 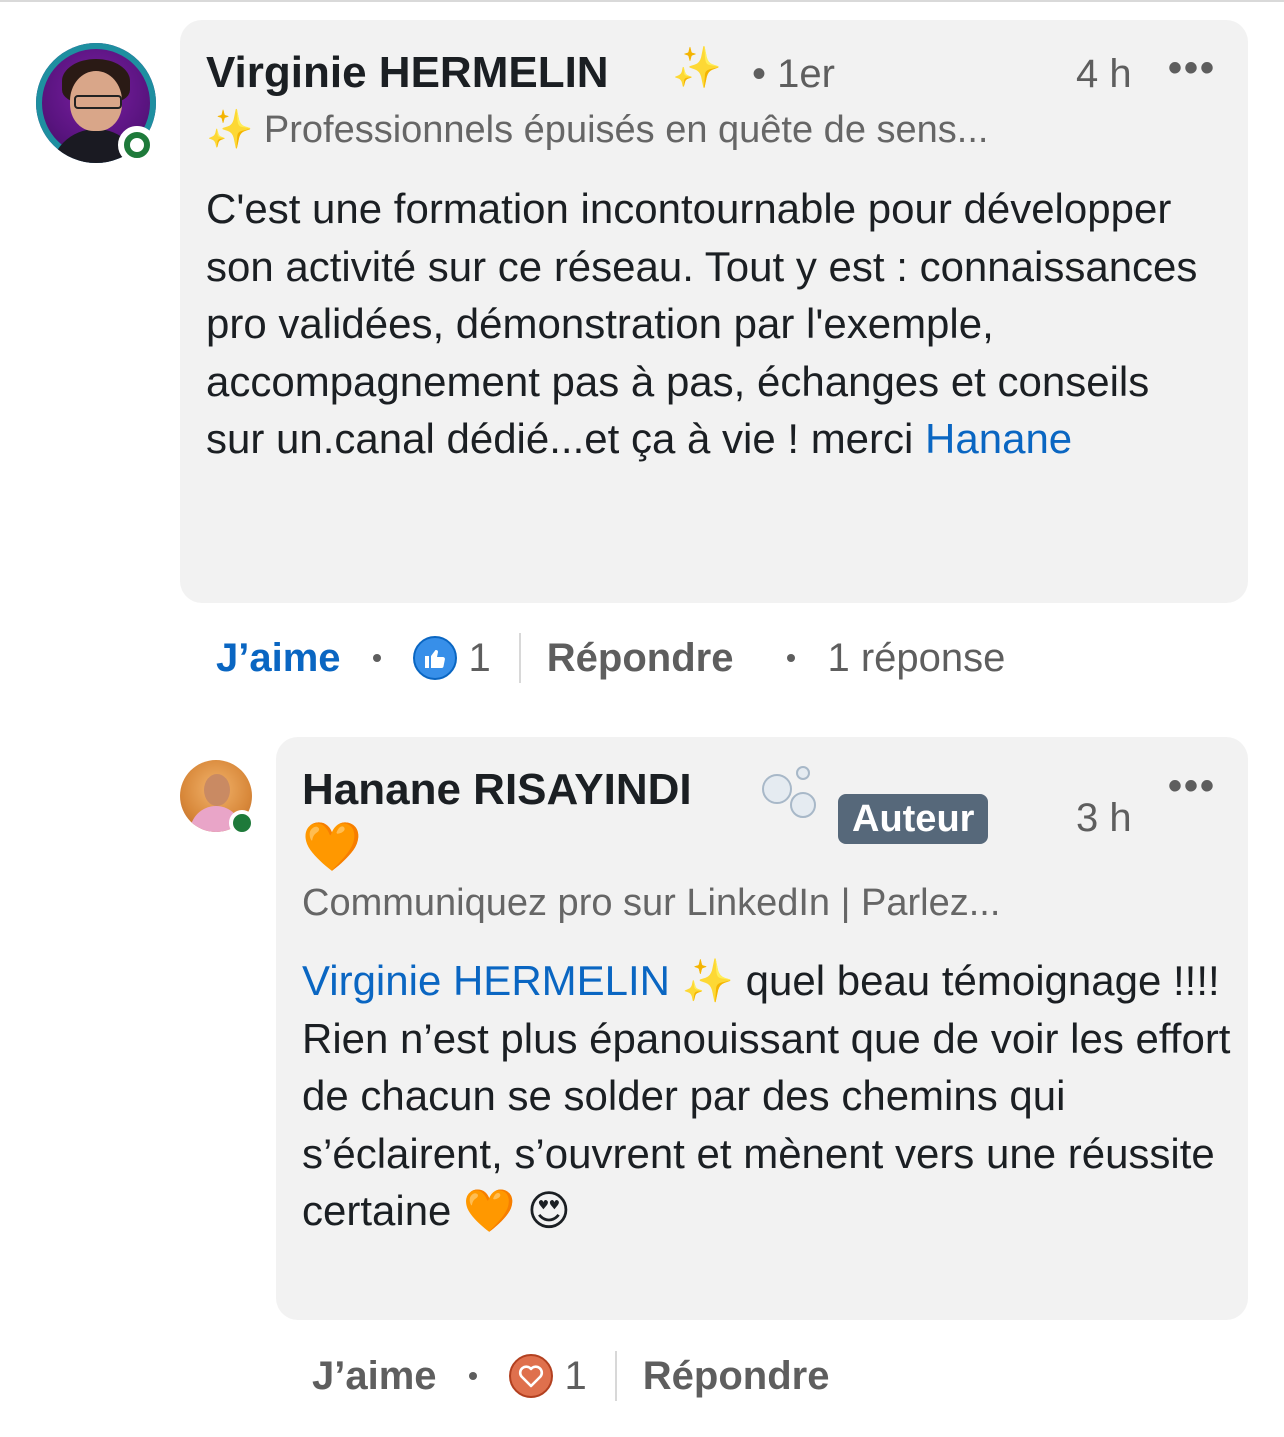 I want to click on heart-glyph, so click(x=530, y=1376).